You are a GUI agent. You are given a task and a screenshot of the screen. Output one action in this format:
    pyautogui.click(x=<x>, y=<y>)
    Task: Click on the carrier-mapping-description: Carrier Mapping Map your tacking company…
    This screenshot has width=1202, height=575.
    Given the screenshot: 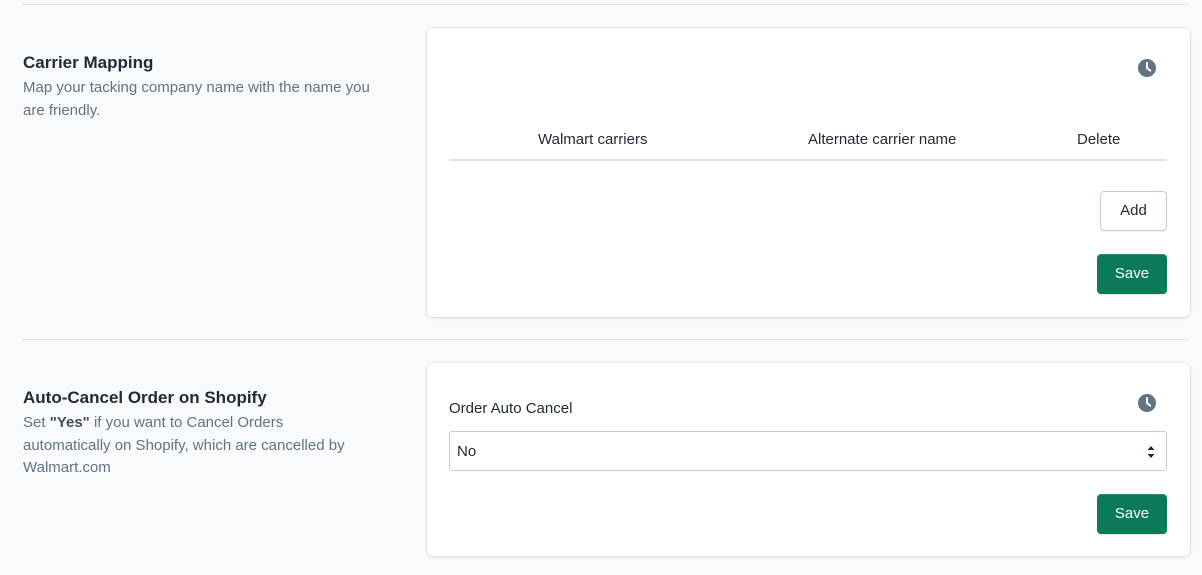 What is the action you would take?
    pyautogui.click(x=198, y=87)
    